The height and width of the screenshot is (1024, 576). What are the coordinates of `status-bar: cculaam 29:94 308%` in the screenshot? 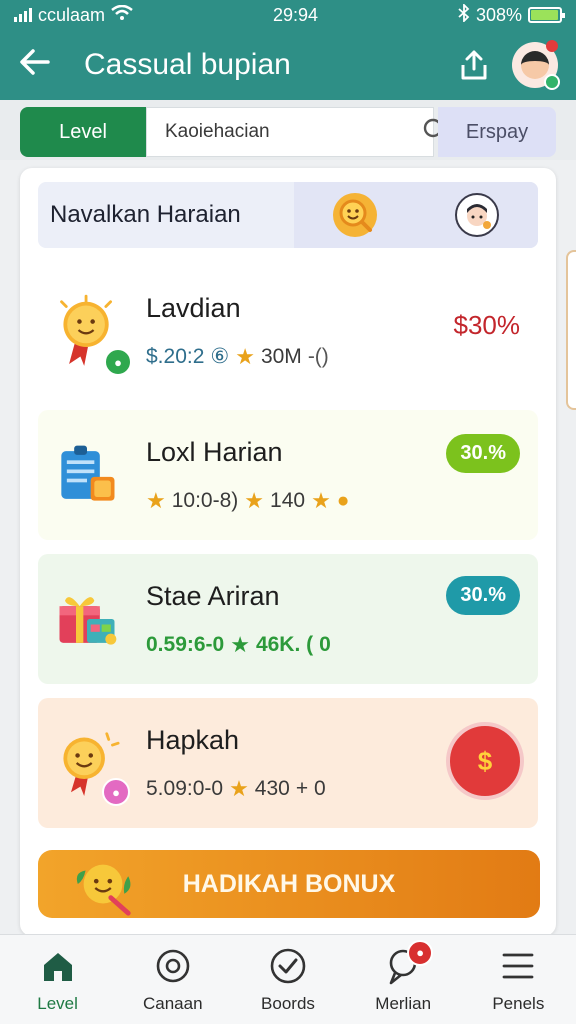 It's located at (288, 15).